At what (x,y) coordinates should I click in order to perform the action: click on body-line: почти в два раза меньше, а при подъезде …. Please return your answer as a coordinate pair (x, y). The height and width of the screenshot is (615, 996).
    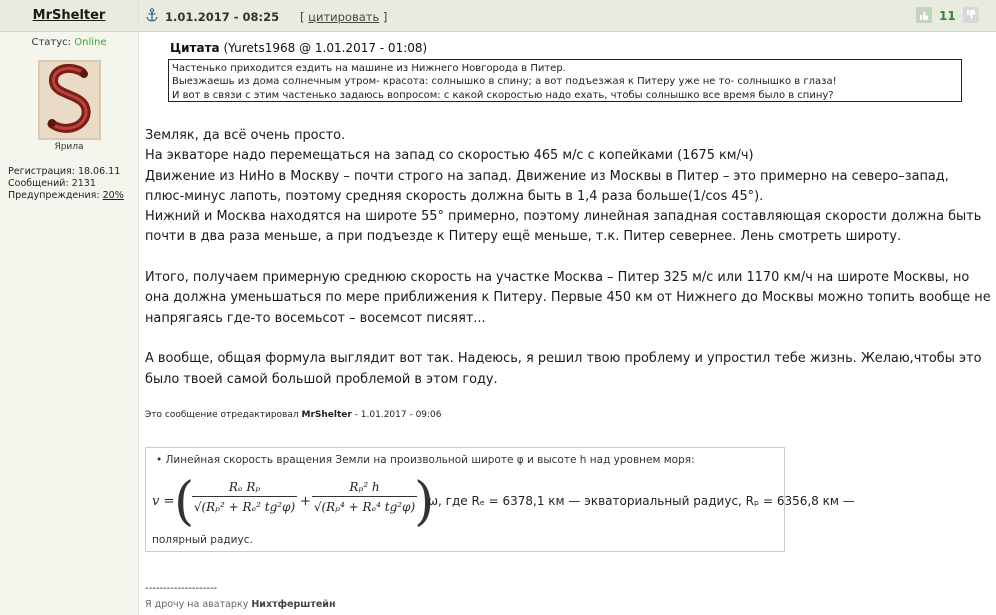
    Looking at the image, I should click on (523, 237).